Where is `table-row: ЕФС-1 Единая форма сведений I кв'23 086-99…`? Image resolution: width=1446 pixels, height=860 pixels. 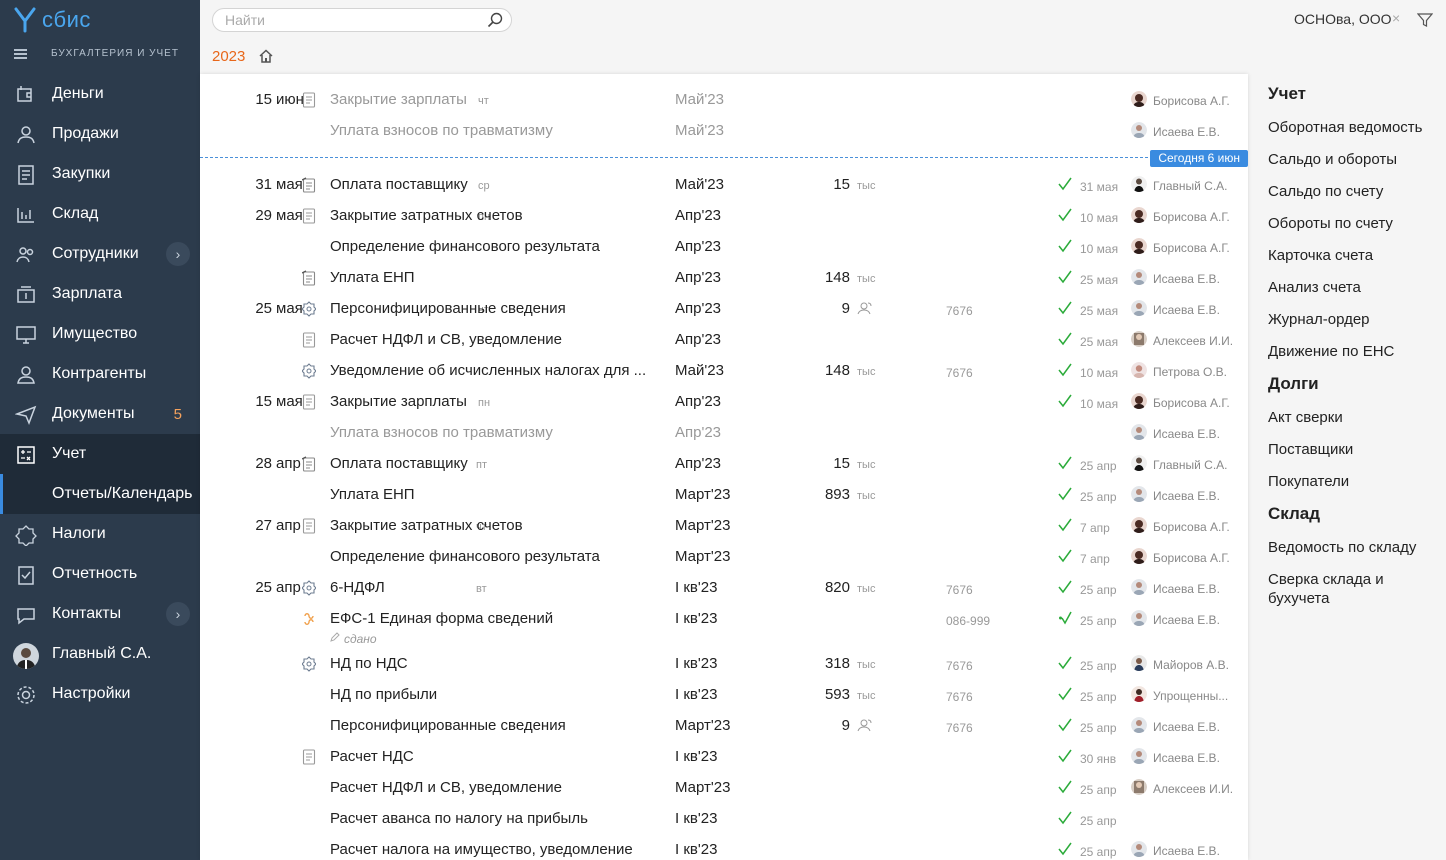 table-row: ЕФС-1 Единая форма сведений I кв'23 086-99… is located at coordinates (724, 624).